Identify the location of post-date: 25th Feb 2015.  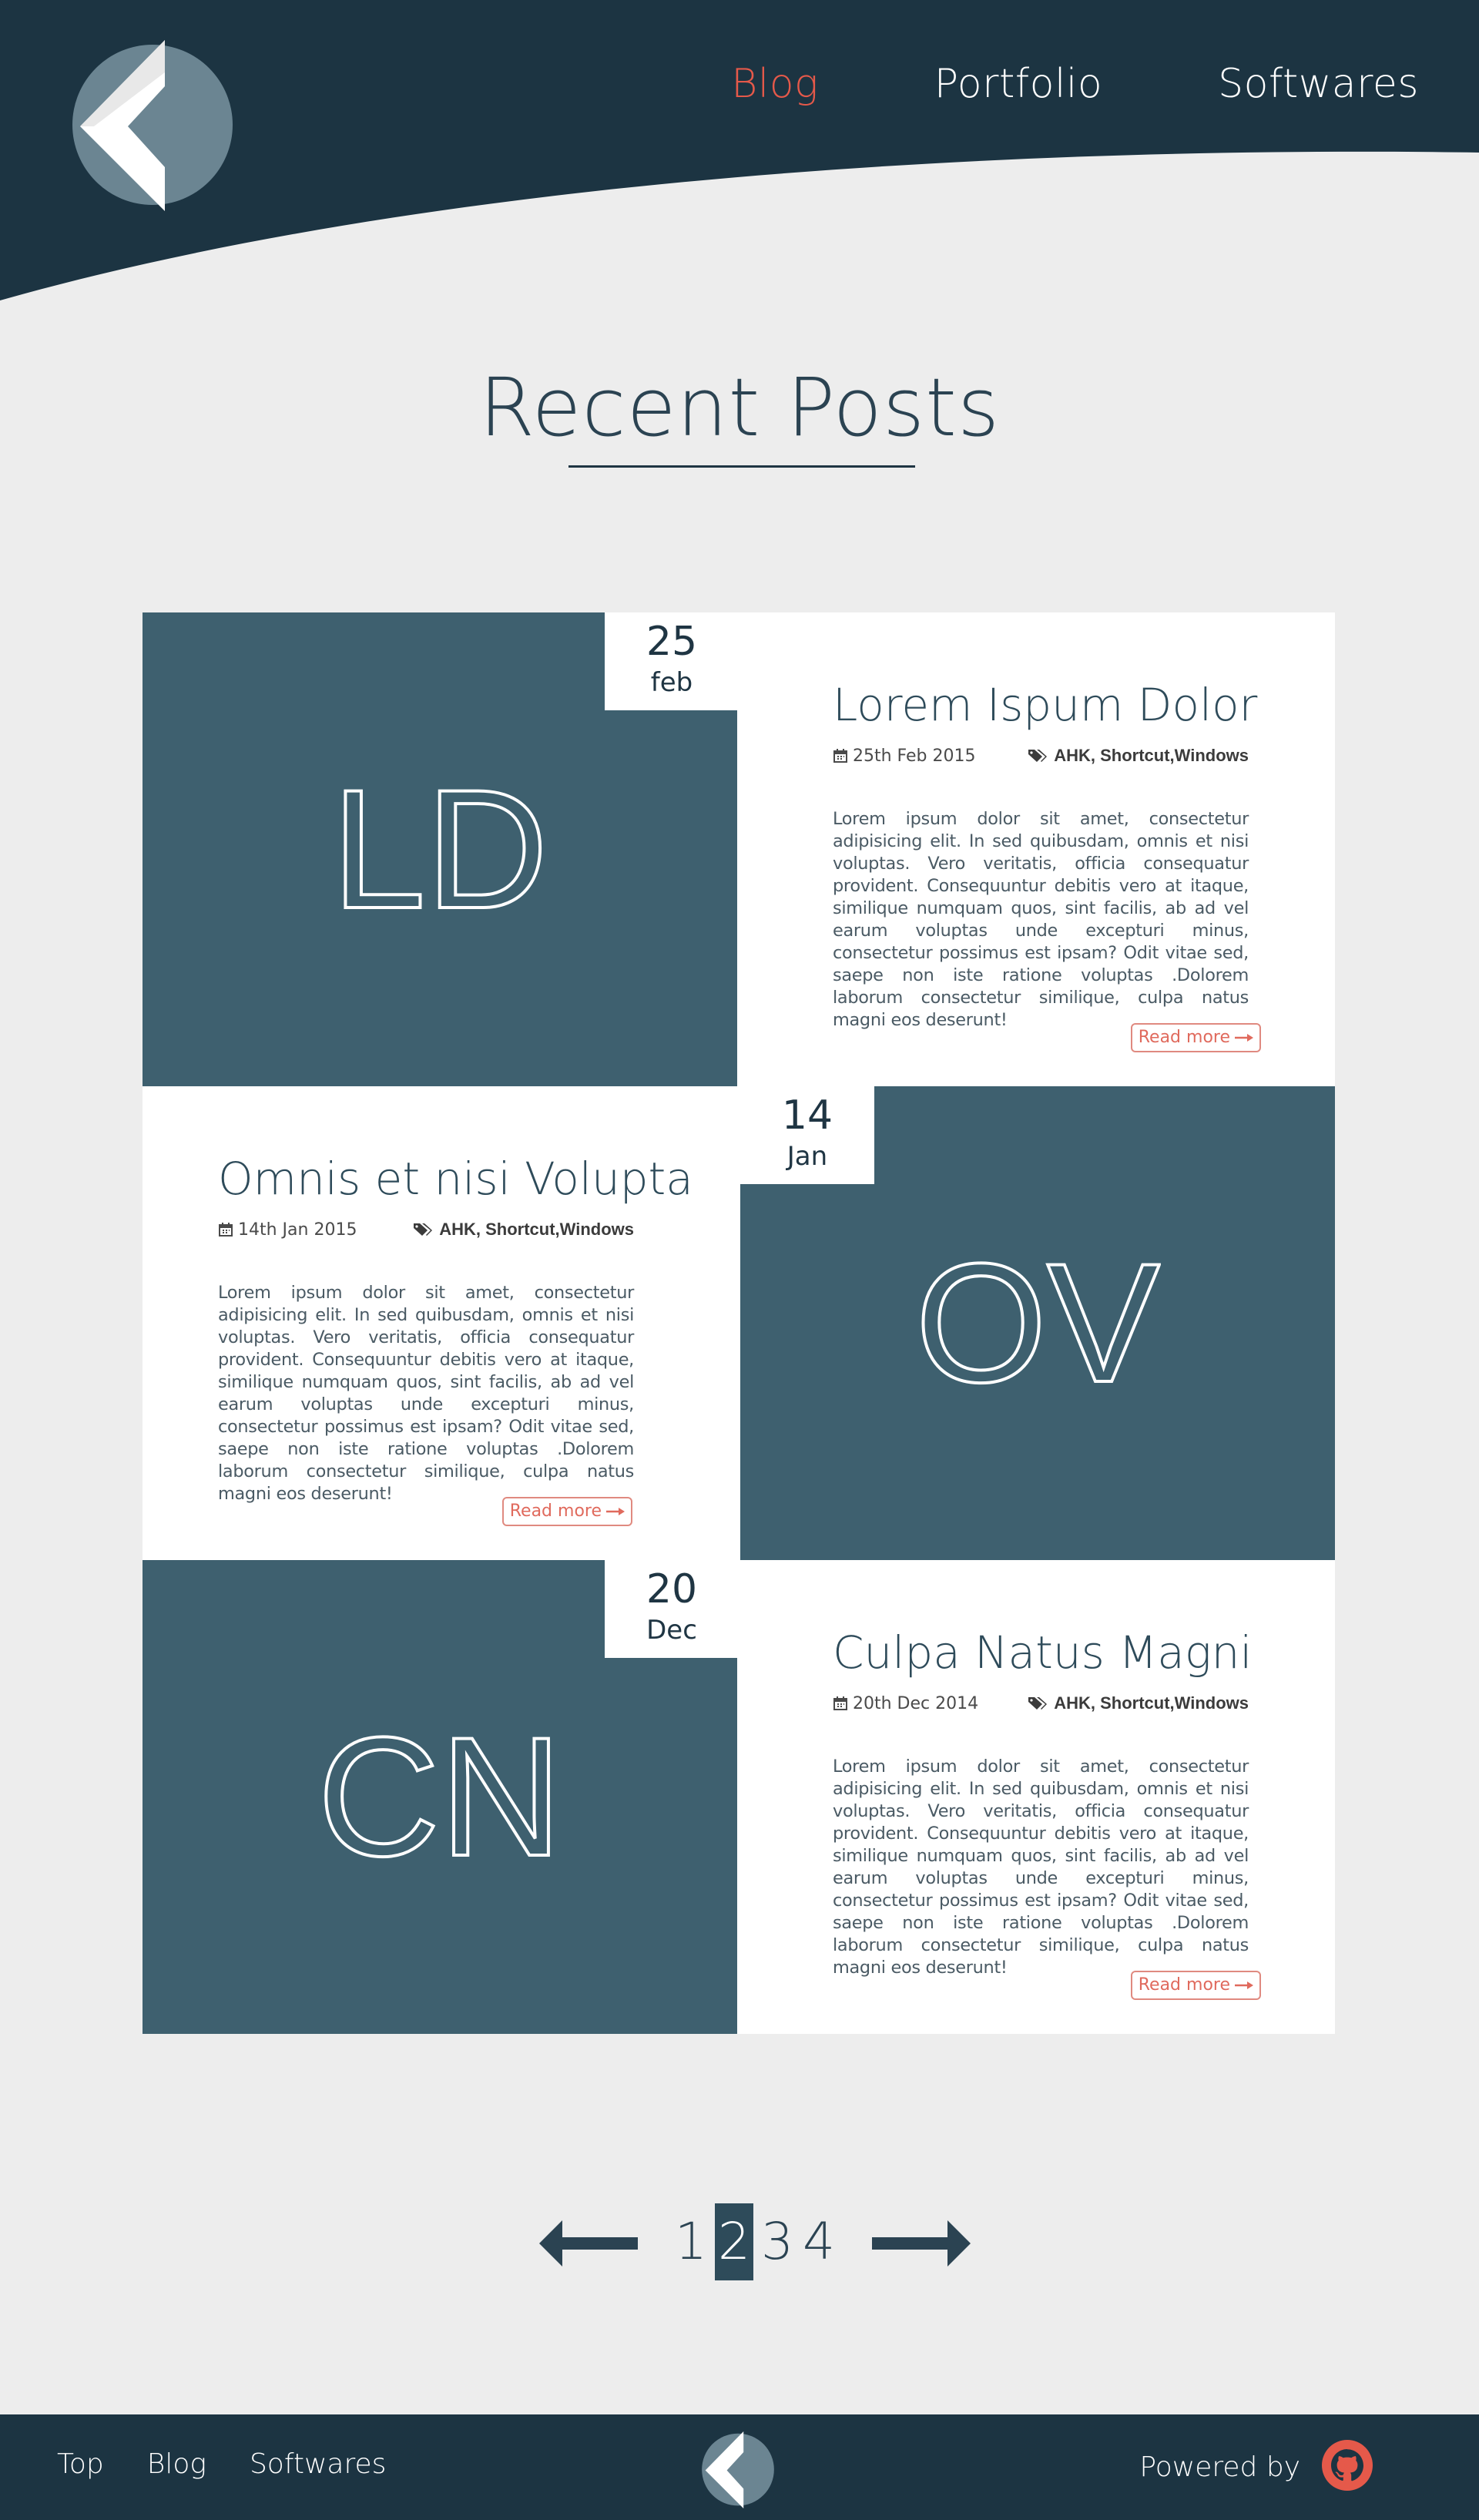
(904, 757).